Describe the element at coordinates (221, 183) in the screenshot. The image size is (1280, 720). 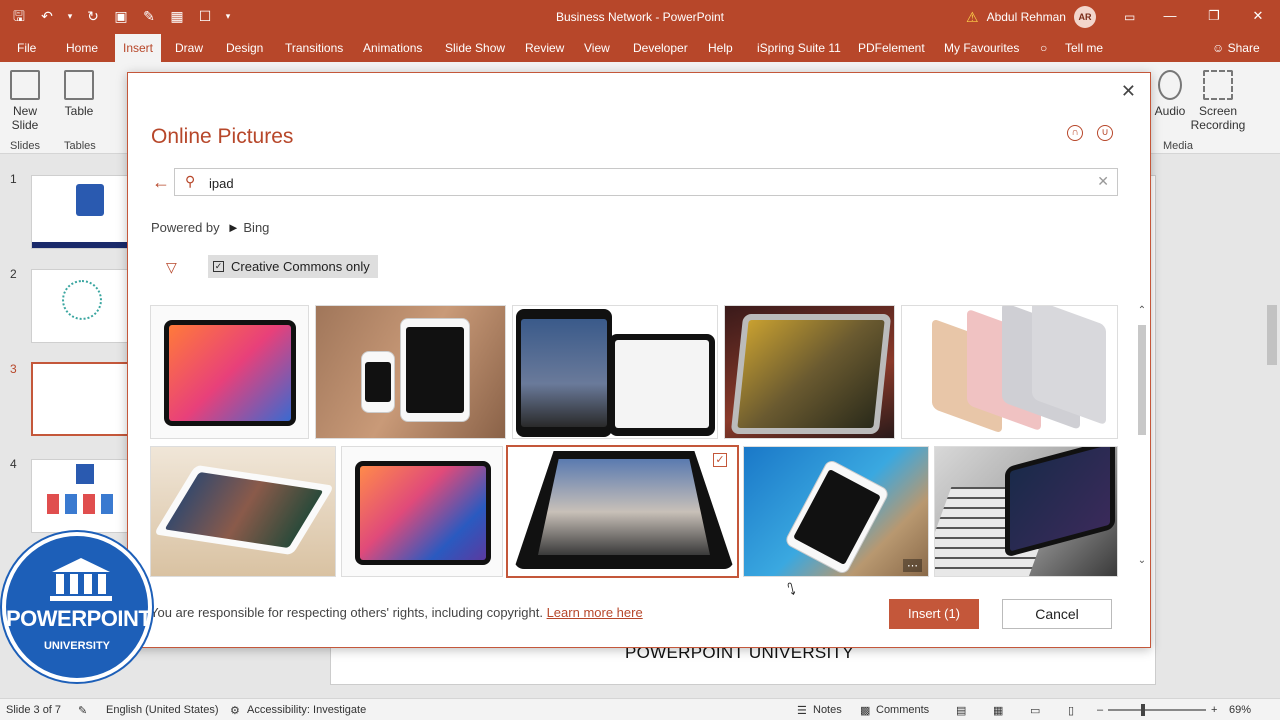
I see `search-query: ipad` at that location.